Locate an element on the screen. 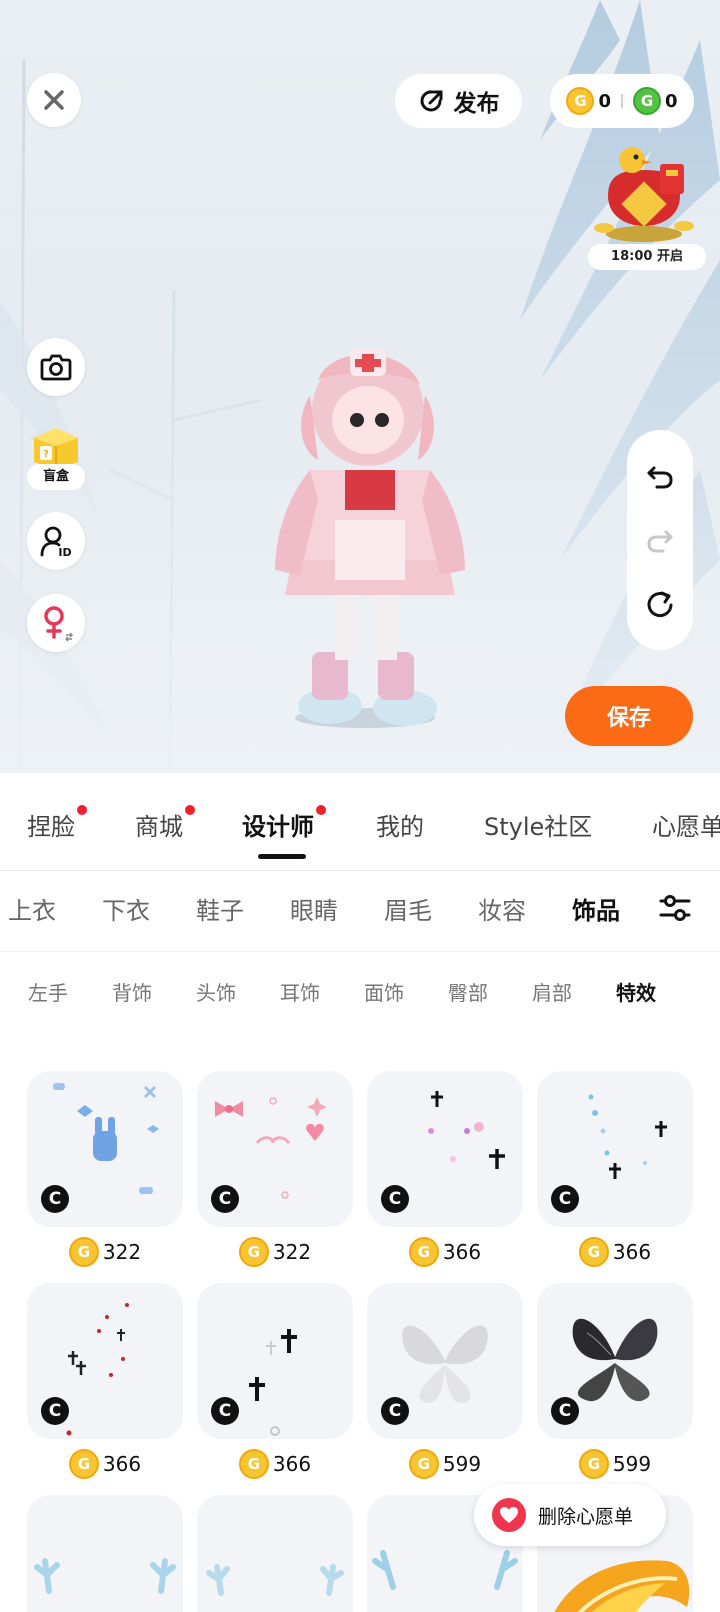 This screenshot has width=720, height=1612. tab-left-hand: 左手 is located at coordinates (48, 991).